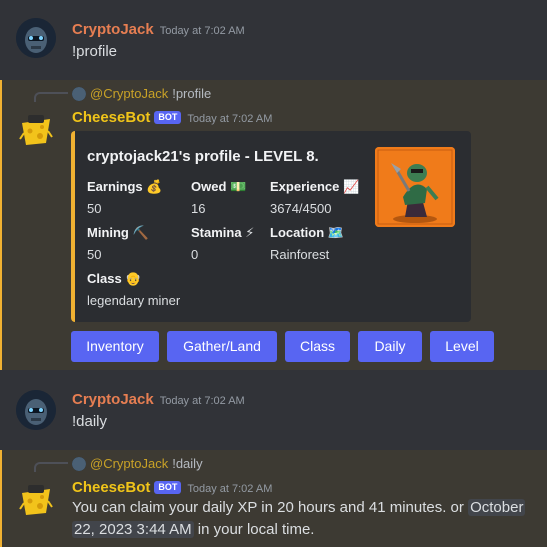 The width and height of the screenshot is (547, 547). What do you see at coordinates (187, 463) in the screenshot?
I see `reply-text: !daily` at bounding box center [187, 463].